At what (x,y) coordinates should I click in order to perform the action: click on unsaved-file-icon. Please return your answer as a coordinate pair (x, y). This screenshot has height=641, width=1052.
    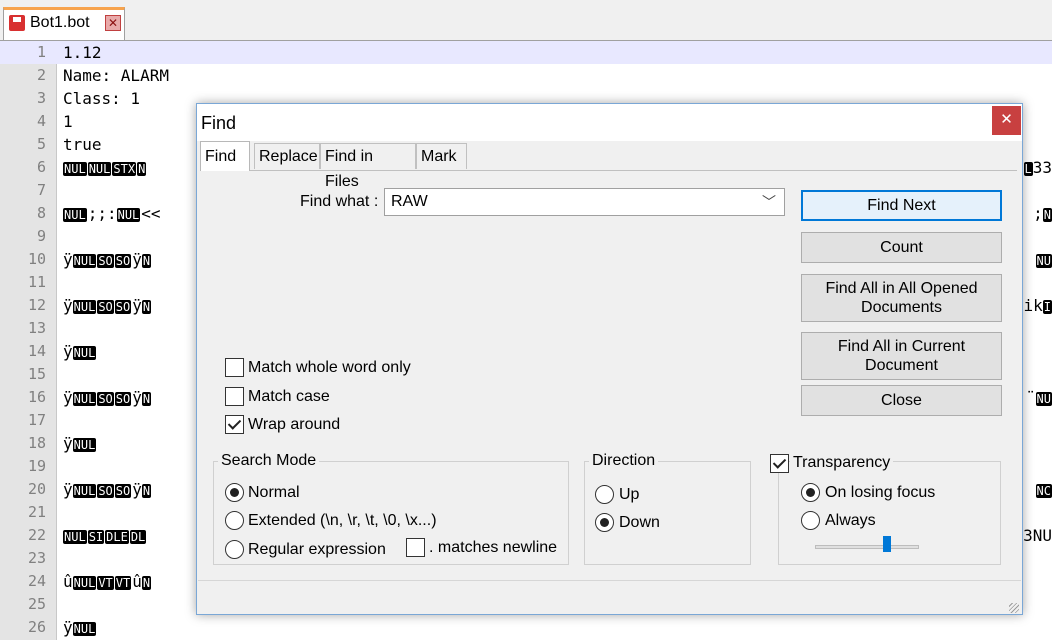
    Looking at the image, I should click on (17, 23).